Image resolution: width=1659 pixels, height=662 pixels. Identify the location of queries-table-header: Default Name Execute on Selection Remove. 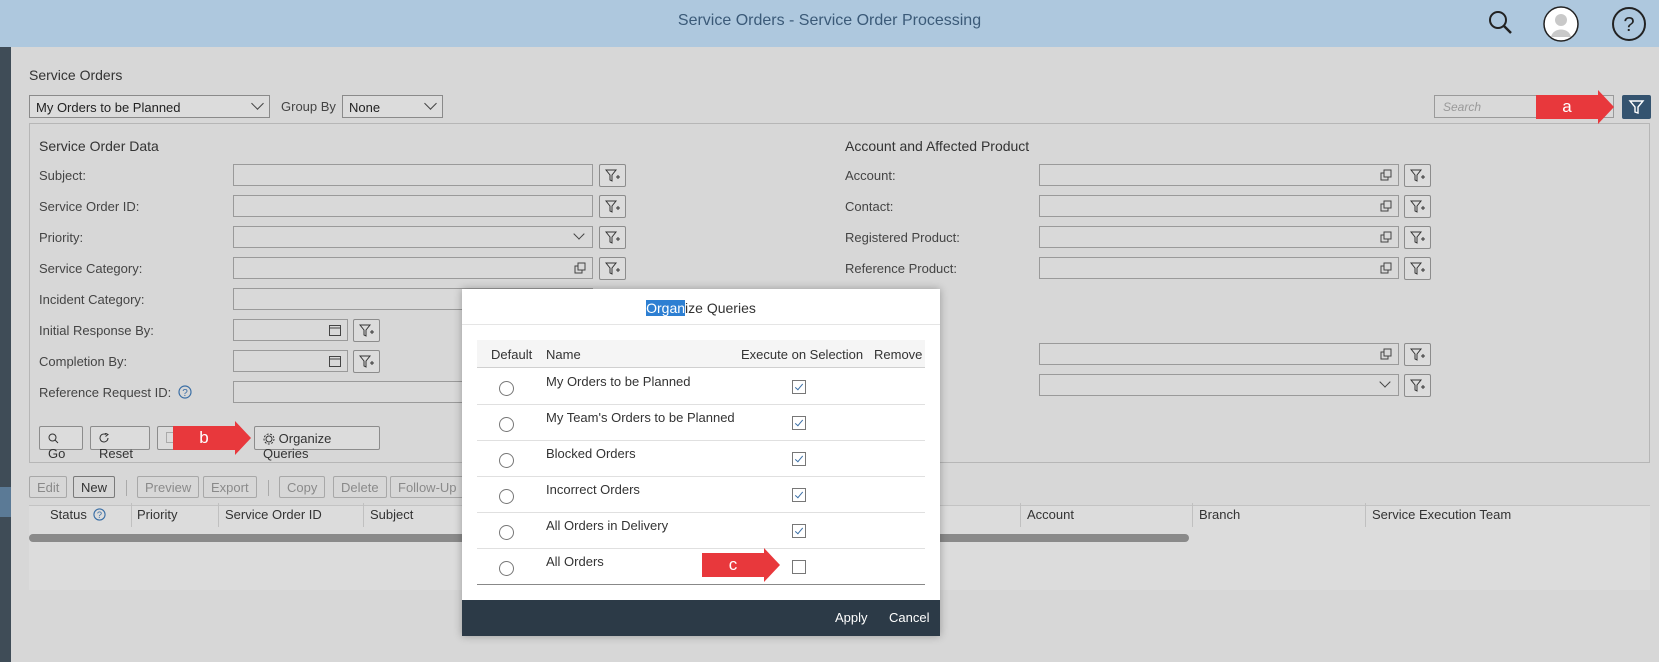
(701, 354).